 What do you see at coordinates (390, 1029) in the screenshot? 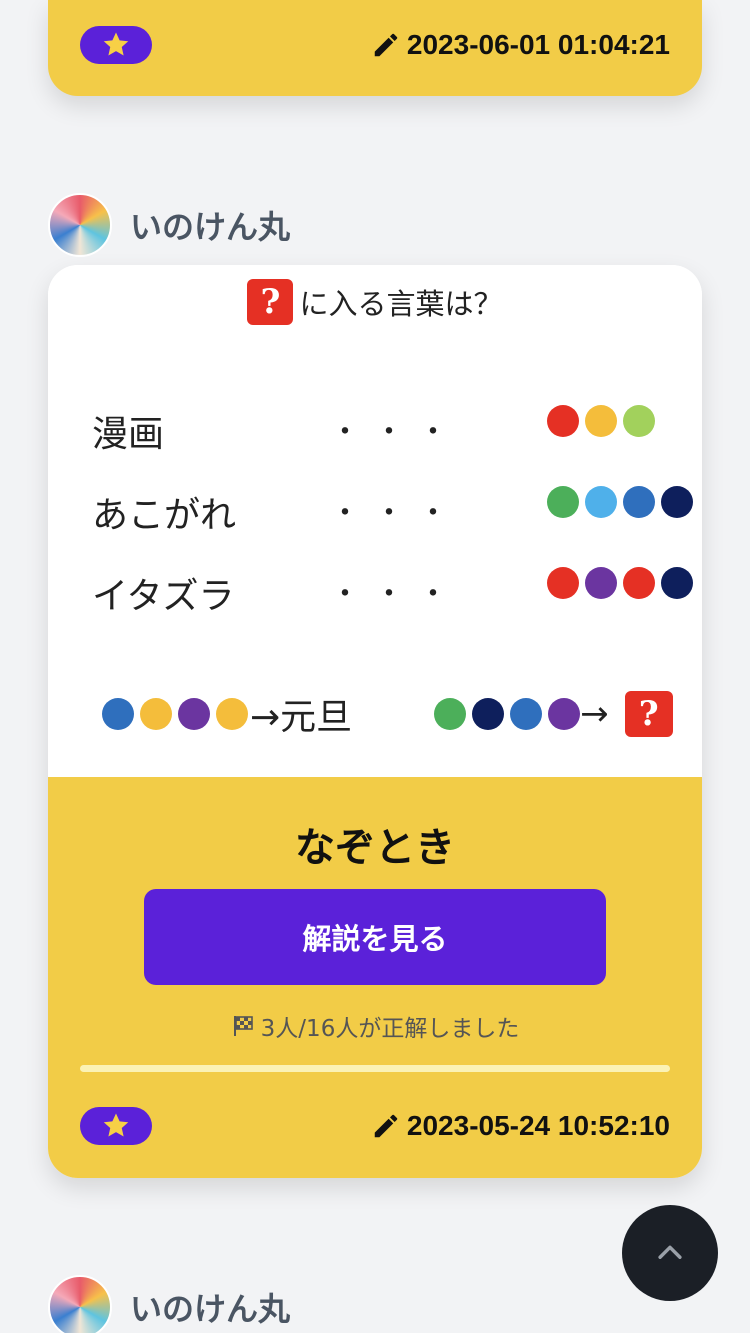
I see `stats-text: 3人/16人が正解しました` at bounding box center [390, 1029].